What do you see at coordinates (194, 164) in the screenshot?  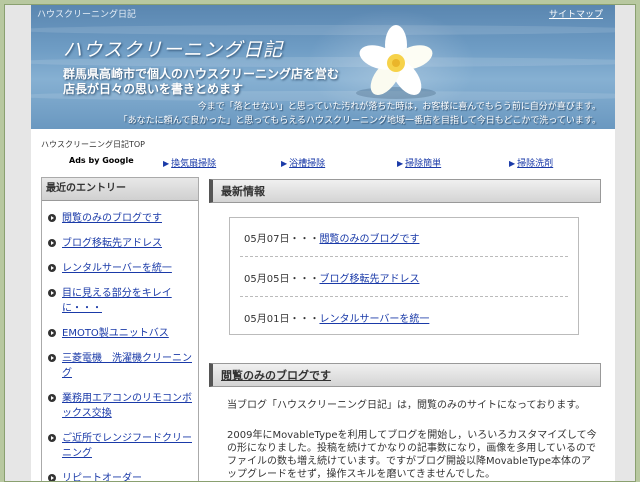 I see `ad-link-label: 換気扇掃除` at bounding box center [194, 164].